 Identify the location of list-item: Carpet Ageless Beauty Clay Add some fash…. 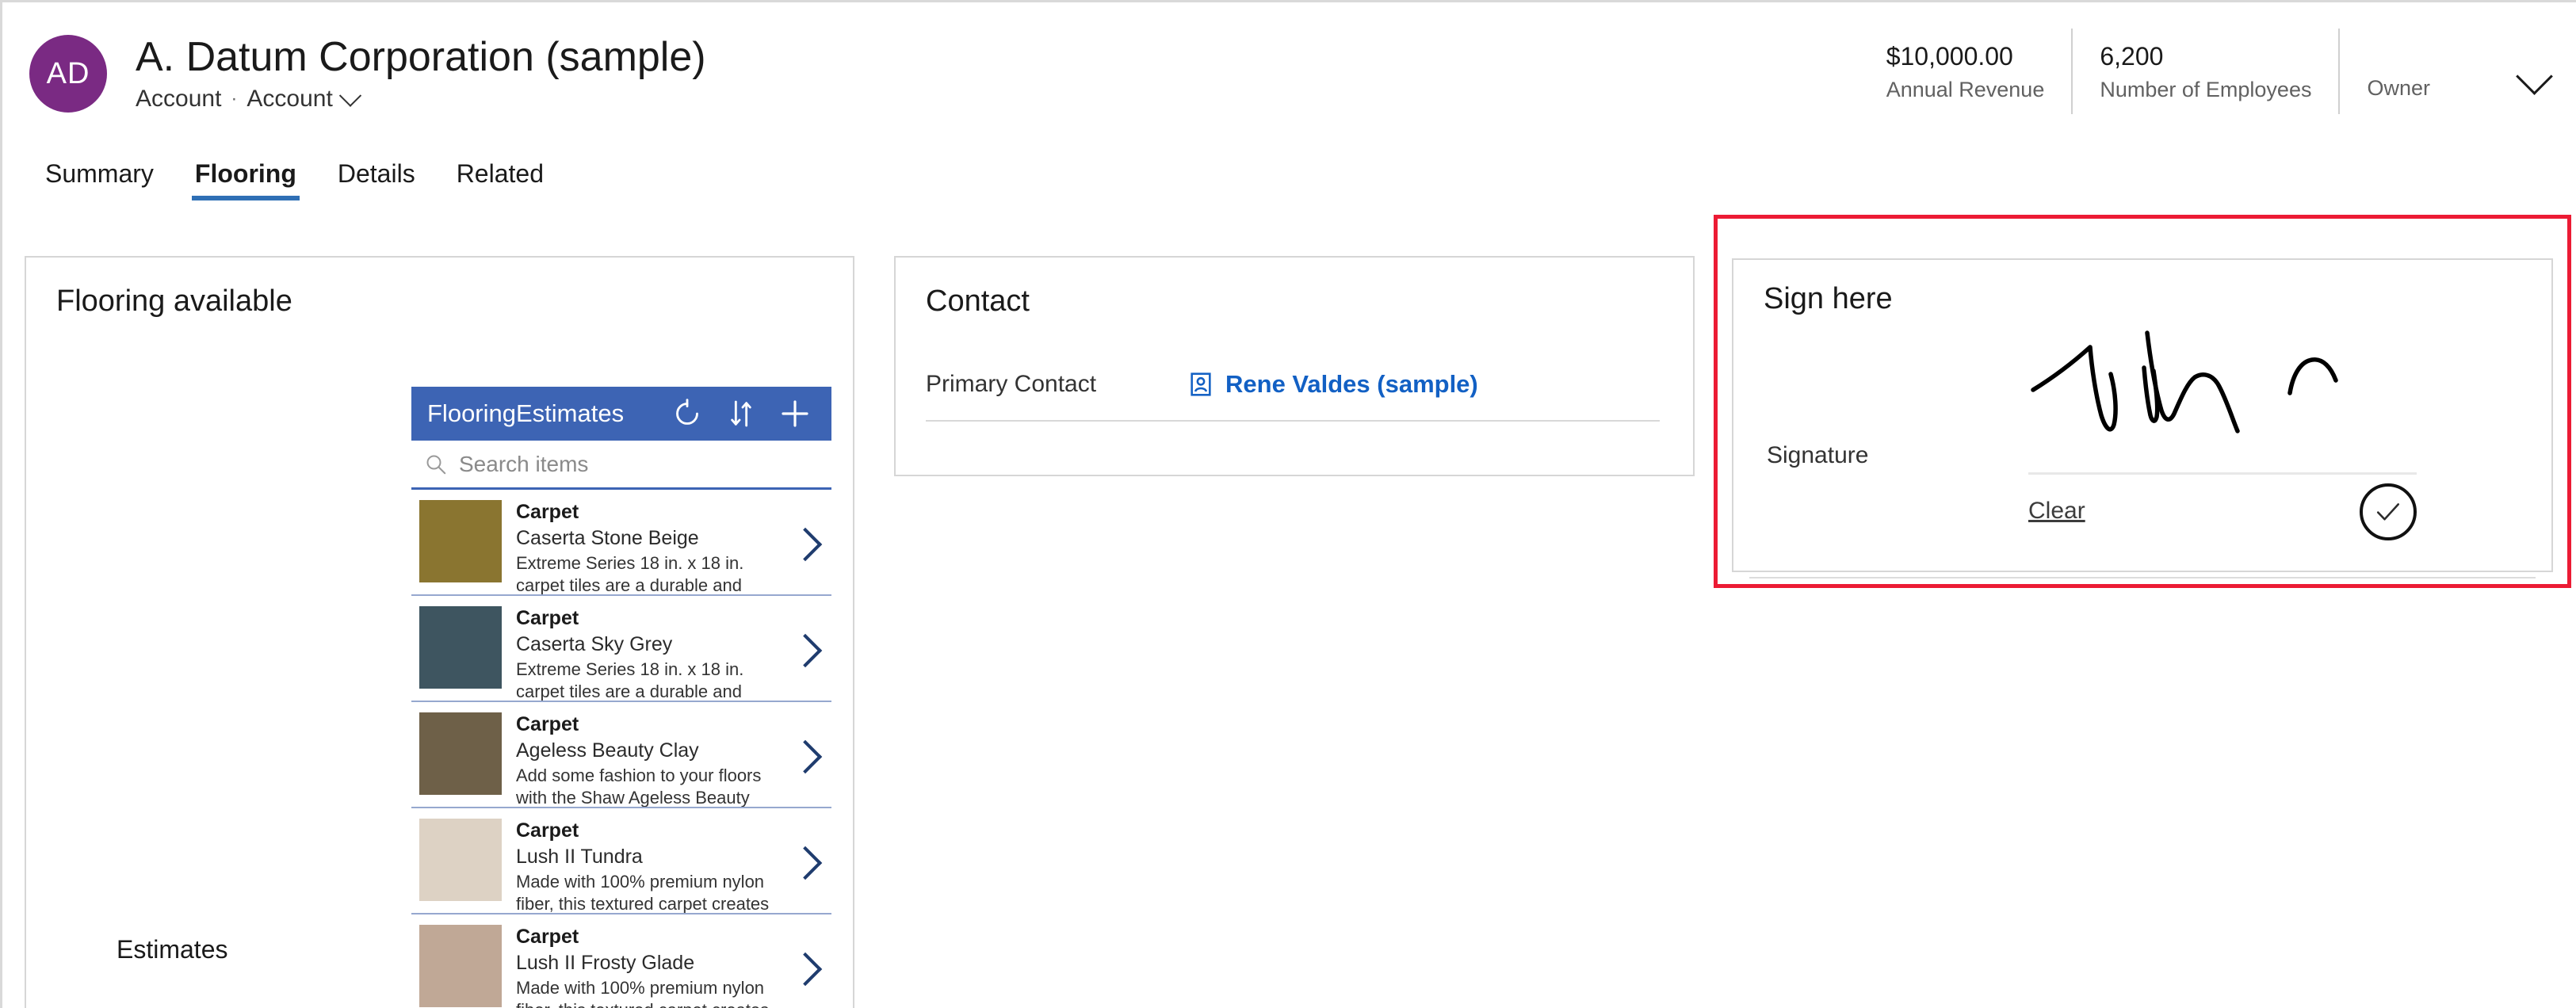
(621, 755).